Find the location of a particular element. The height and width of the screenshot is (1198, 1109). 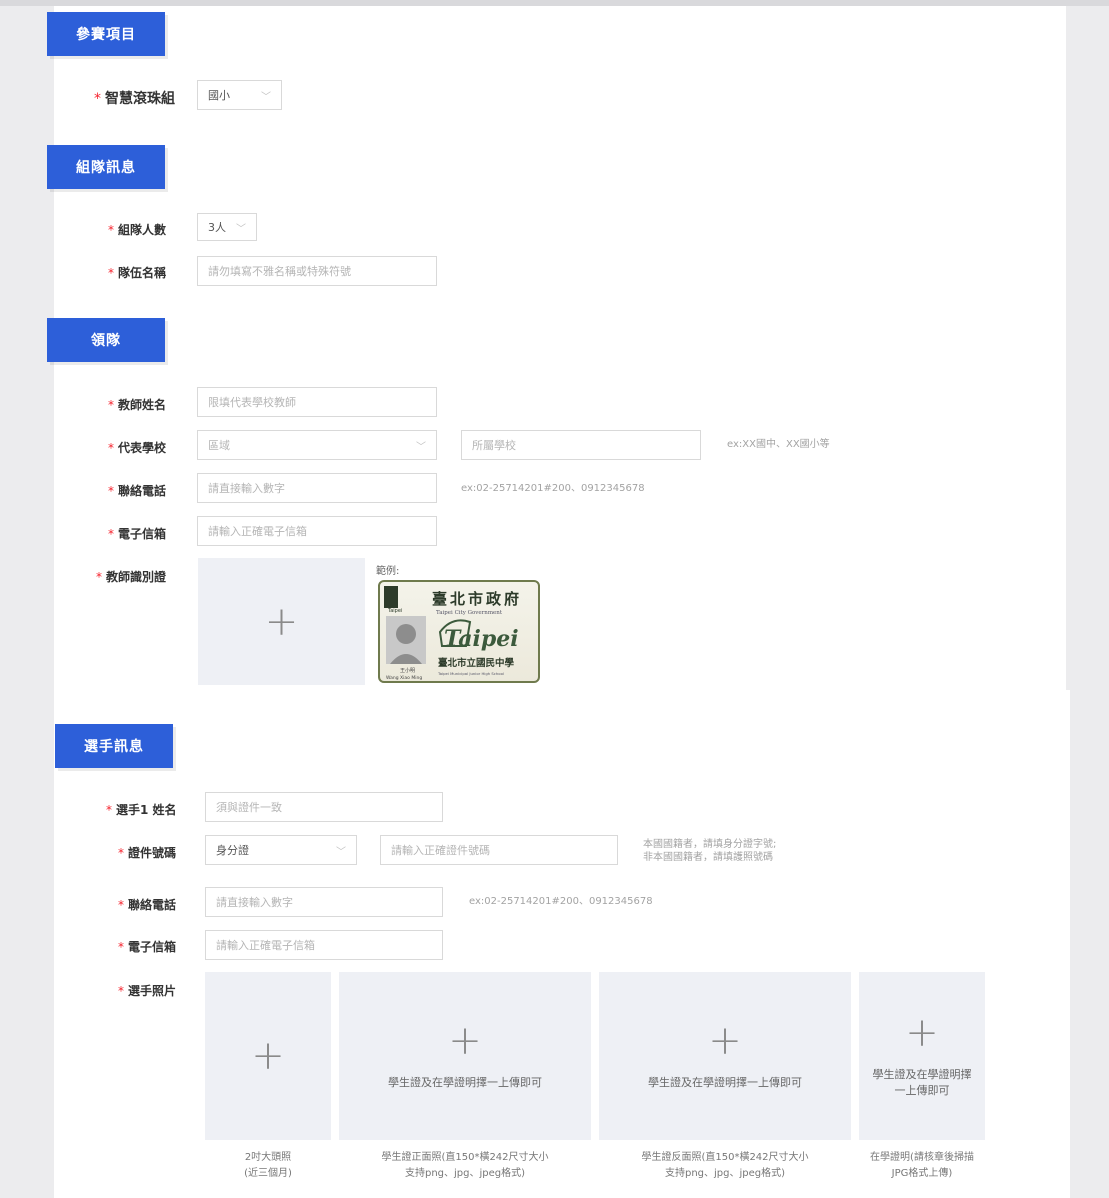

card-photo-head is located at coordinates (406, 634).